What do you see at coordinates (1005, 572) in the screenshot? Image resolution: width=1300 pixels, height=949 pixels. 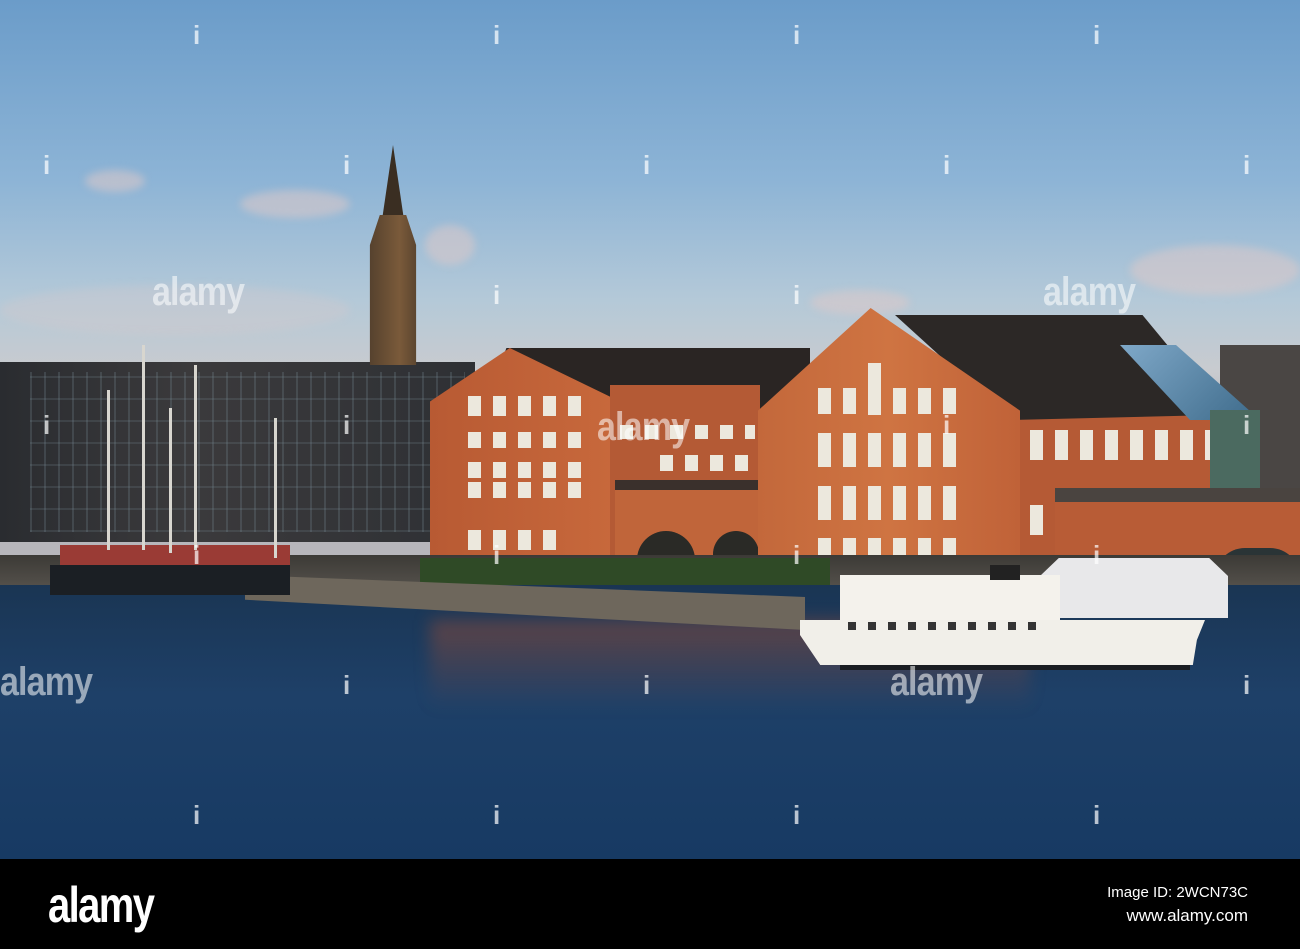 I see `boat-funnel` at bounding box center [1005, 572].